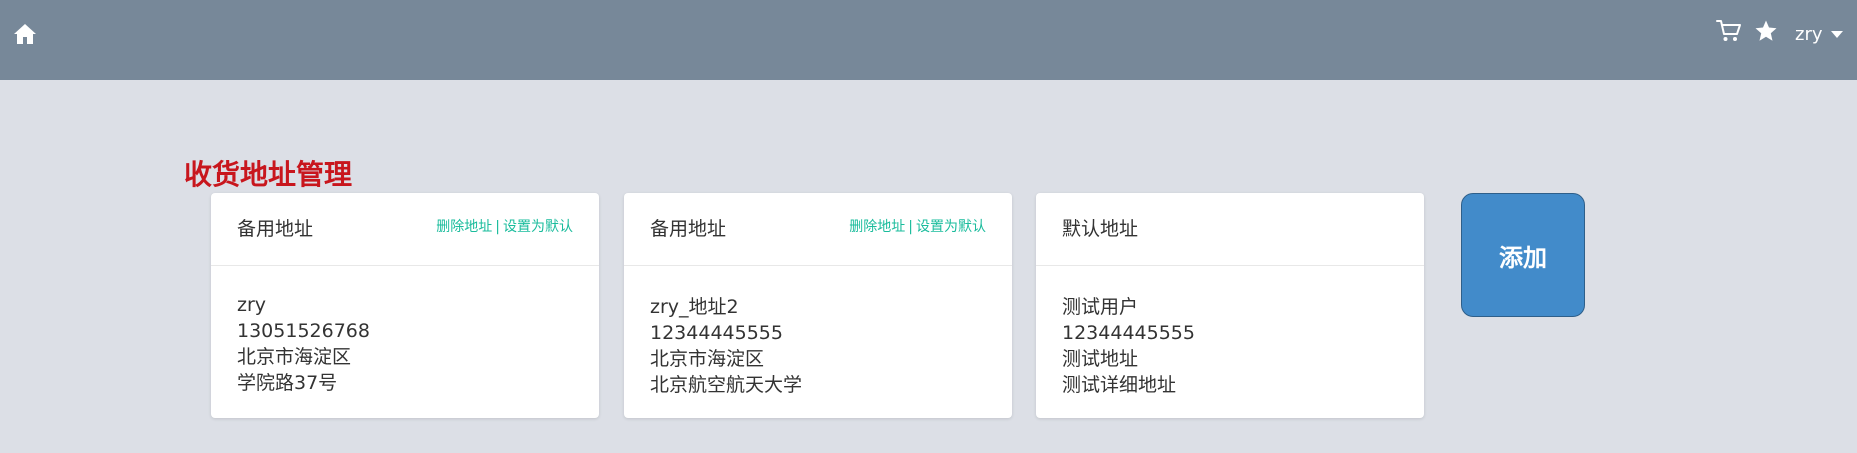 This screenshot has height=453, width=1857. I want to click on address-type-label: 默认地址, so click(1100, 229).